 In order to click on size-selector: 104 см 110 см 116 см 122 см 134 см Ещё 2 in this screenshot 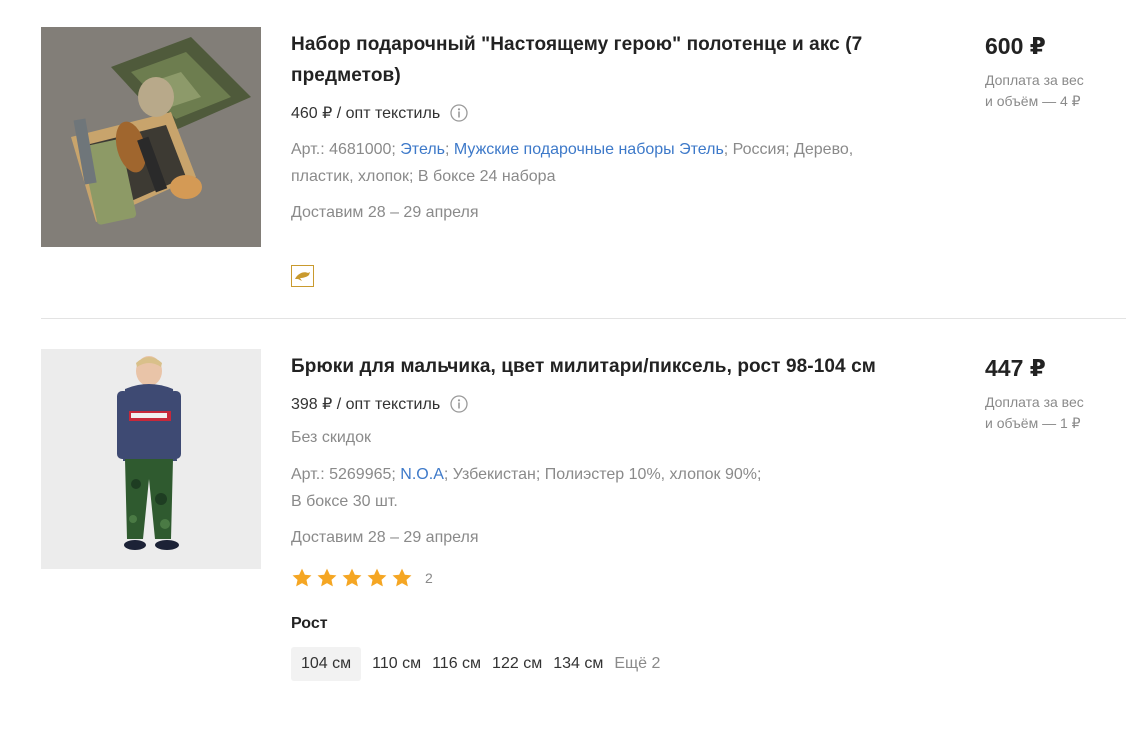, I will do `click(601, 664)`.